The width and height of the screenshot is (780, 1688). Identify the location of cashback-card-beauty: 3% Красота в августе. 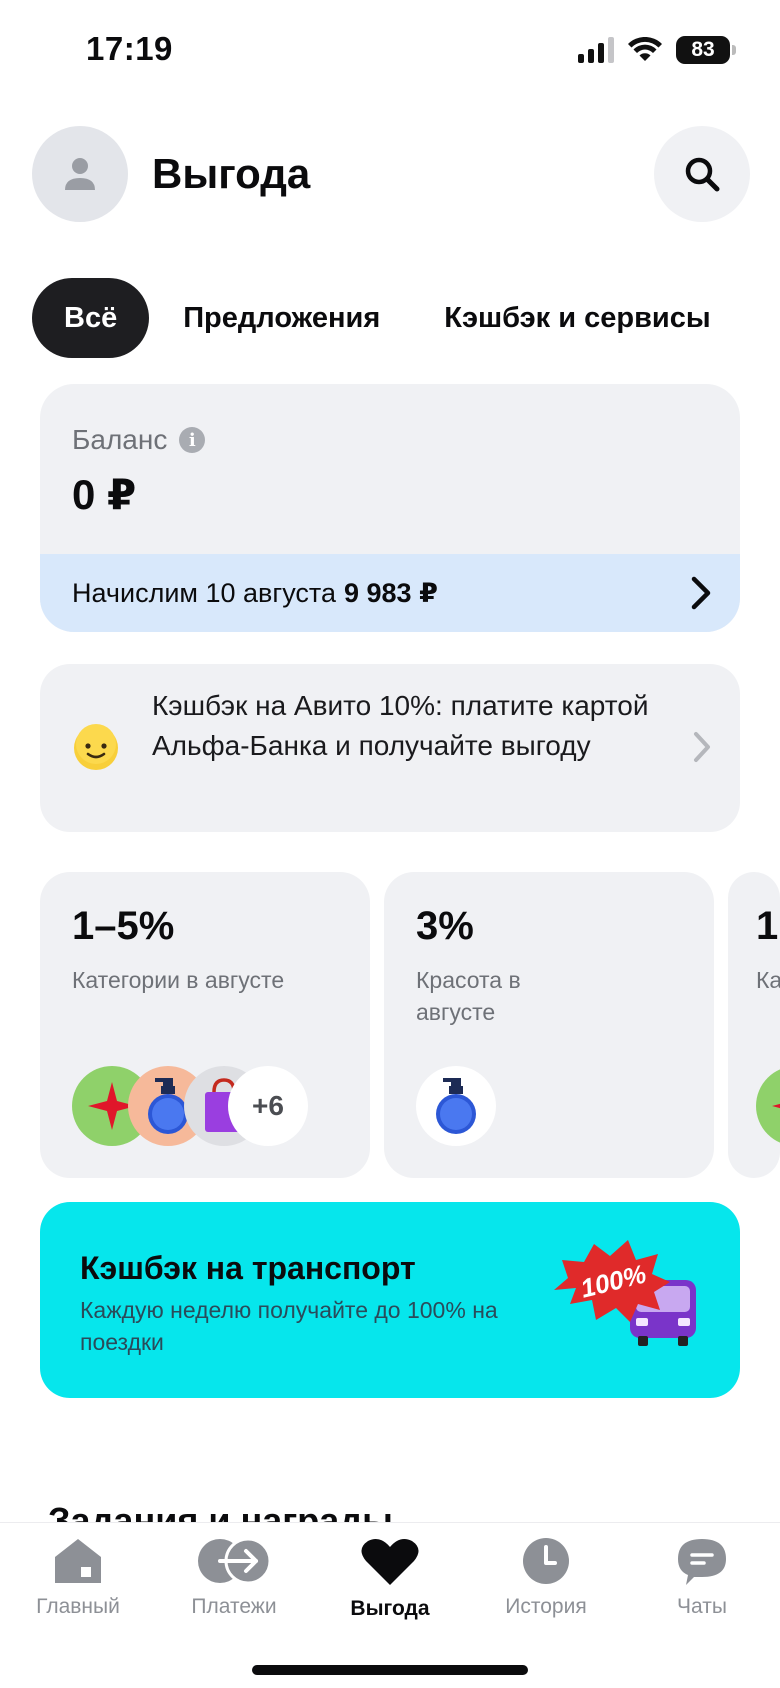
(549, 1025).